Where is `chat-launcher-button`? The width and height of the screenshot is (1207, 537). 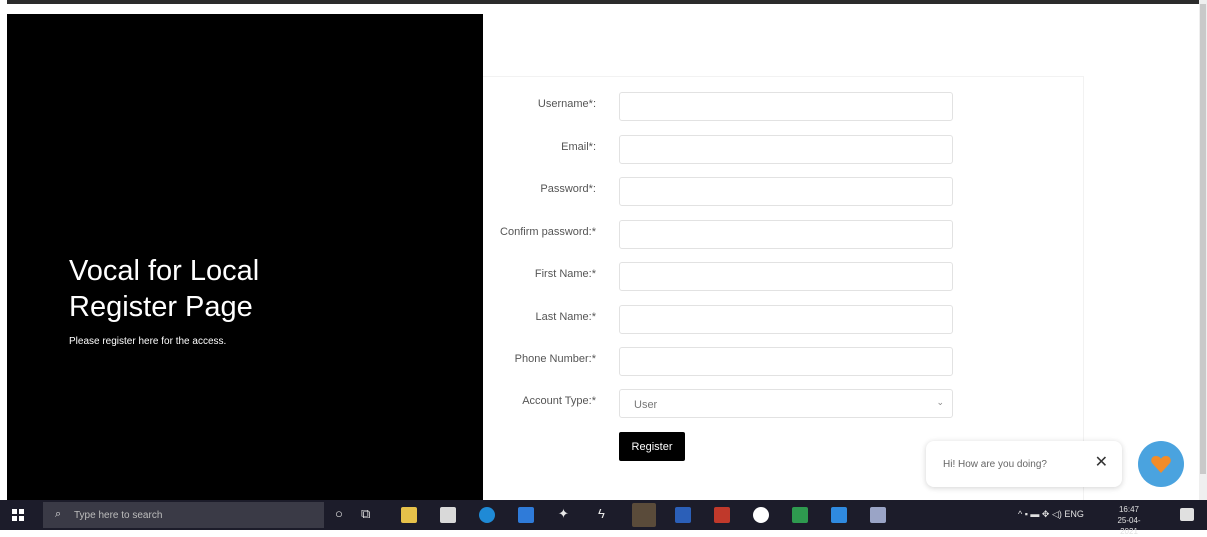 chat-launcher-button is located at coordinates (1161, 464).